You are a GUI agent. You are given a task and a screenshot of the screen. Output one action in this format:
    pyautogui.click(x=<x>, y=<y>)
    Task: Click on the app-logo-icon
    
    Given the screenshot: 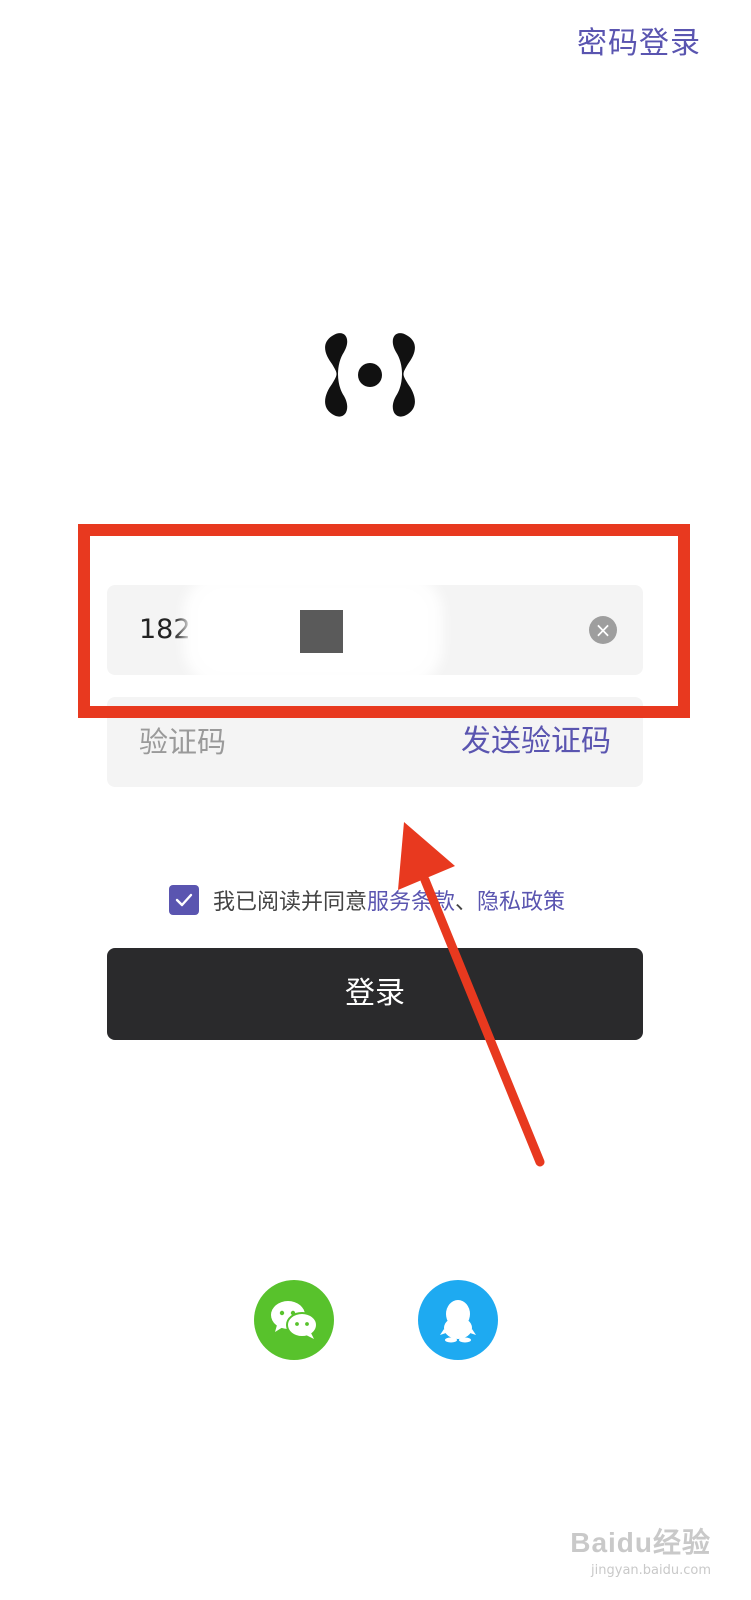 What is the action you would take?
    pyautogui.click(x=370, y=375)
    